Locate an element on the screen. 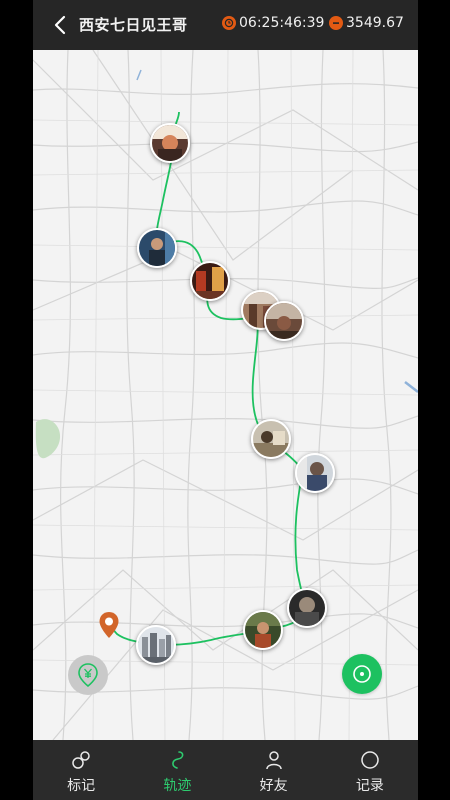 The height and width of the screenshot is (800, 450). tab-friends: 好友 is located at coordinates (274, 770).